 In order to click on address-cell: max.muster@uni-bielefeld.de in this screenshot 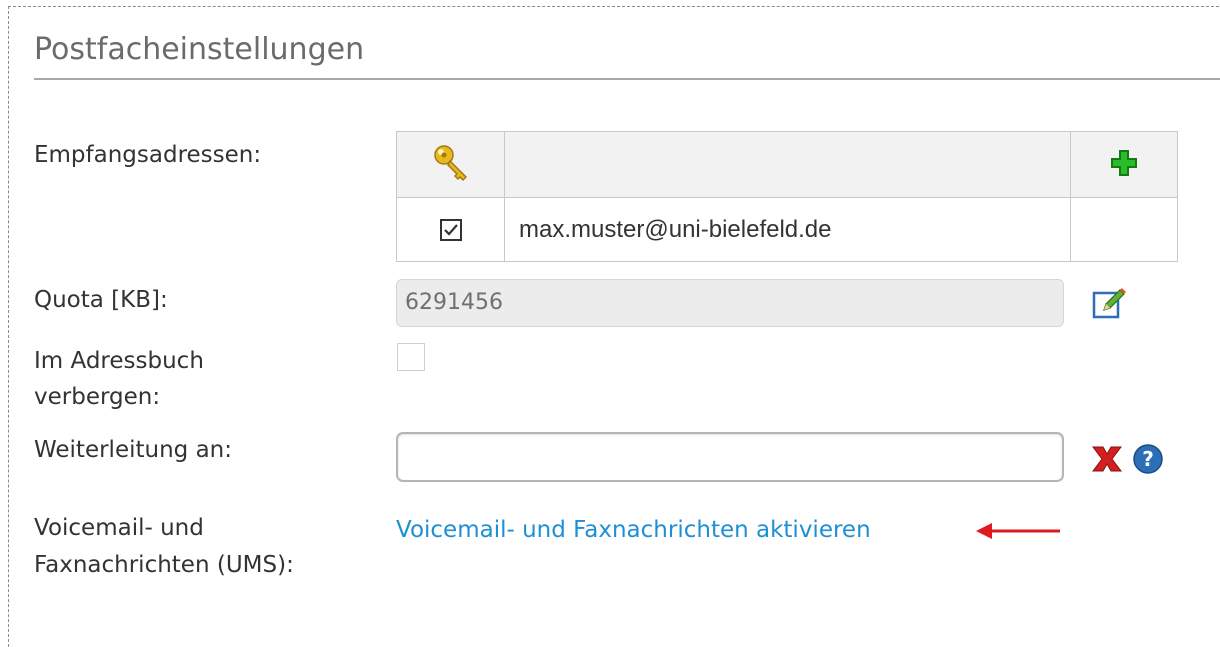, I will do `click(787, 229)`.